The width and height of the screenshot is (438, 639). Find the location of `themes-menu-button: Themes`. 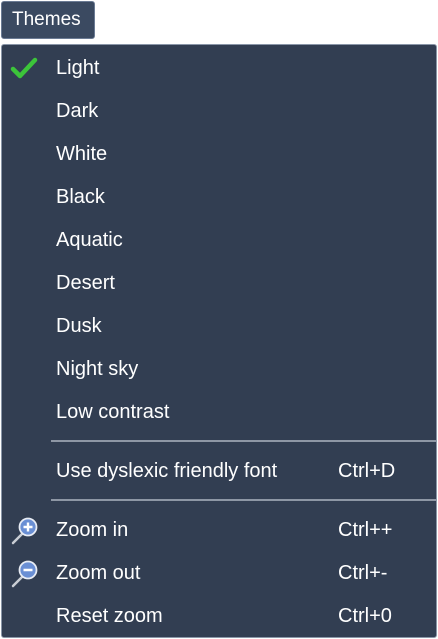

themes-menu-button: Themes is located at coordinates (48, 20).